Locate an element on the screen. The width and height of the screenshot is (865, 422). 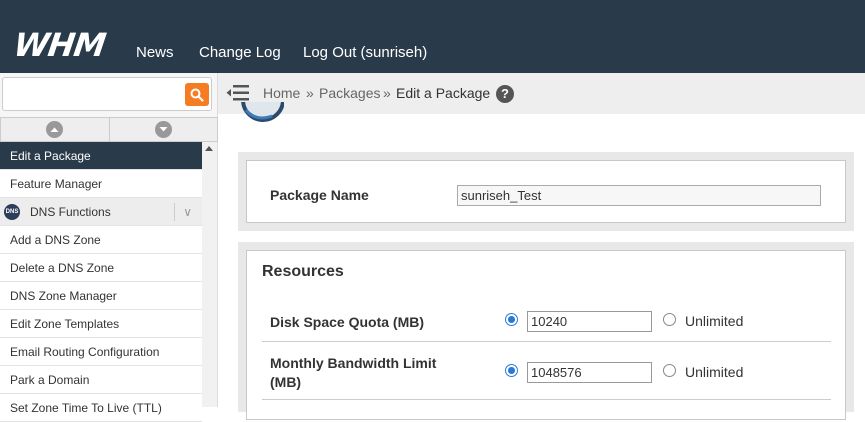
sidebar-item-set-zone-ttl: Set Zone Time To Live (TTL) is located at coordinates (101, 408).